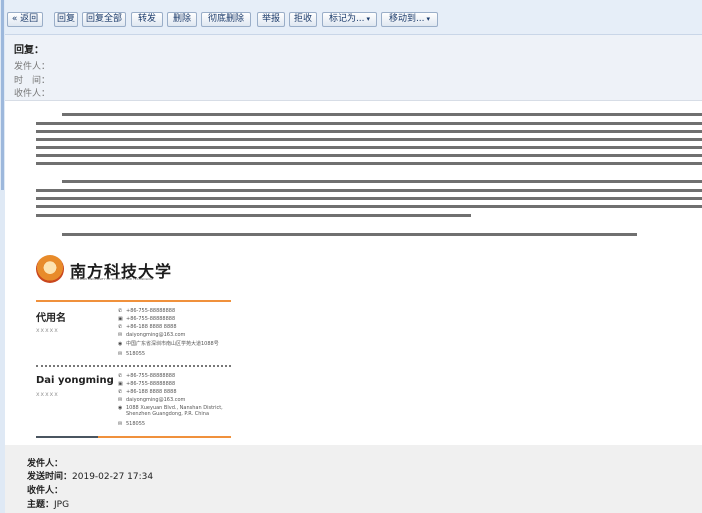  What do you see at coordinates (62, 505) in the screenshot?
I see `quoted-subject-value: JPG` at bounding box center [62, 505].